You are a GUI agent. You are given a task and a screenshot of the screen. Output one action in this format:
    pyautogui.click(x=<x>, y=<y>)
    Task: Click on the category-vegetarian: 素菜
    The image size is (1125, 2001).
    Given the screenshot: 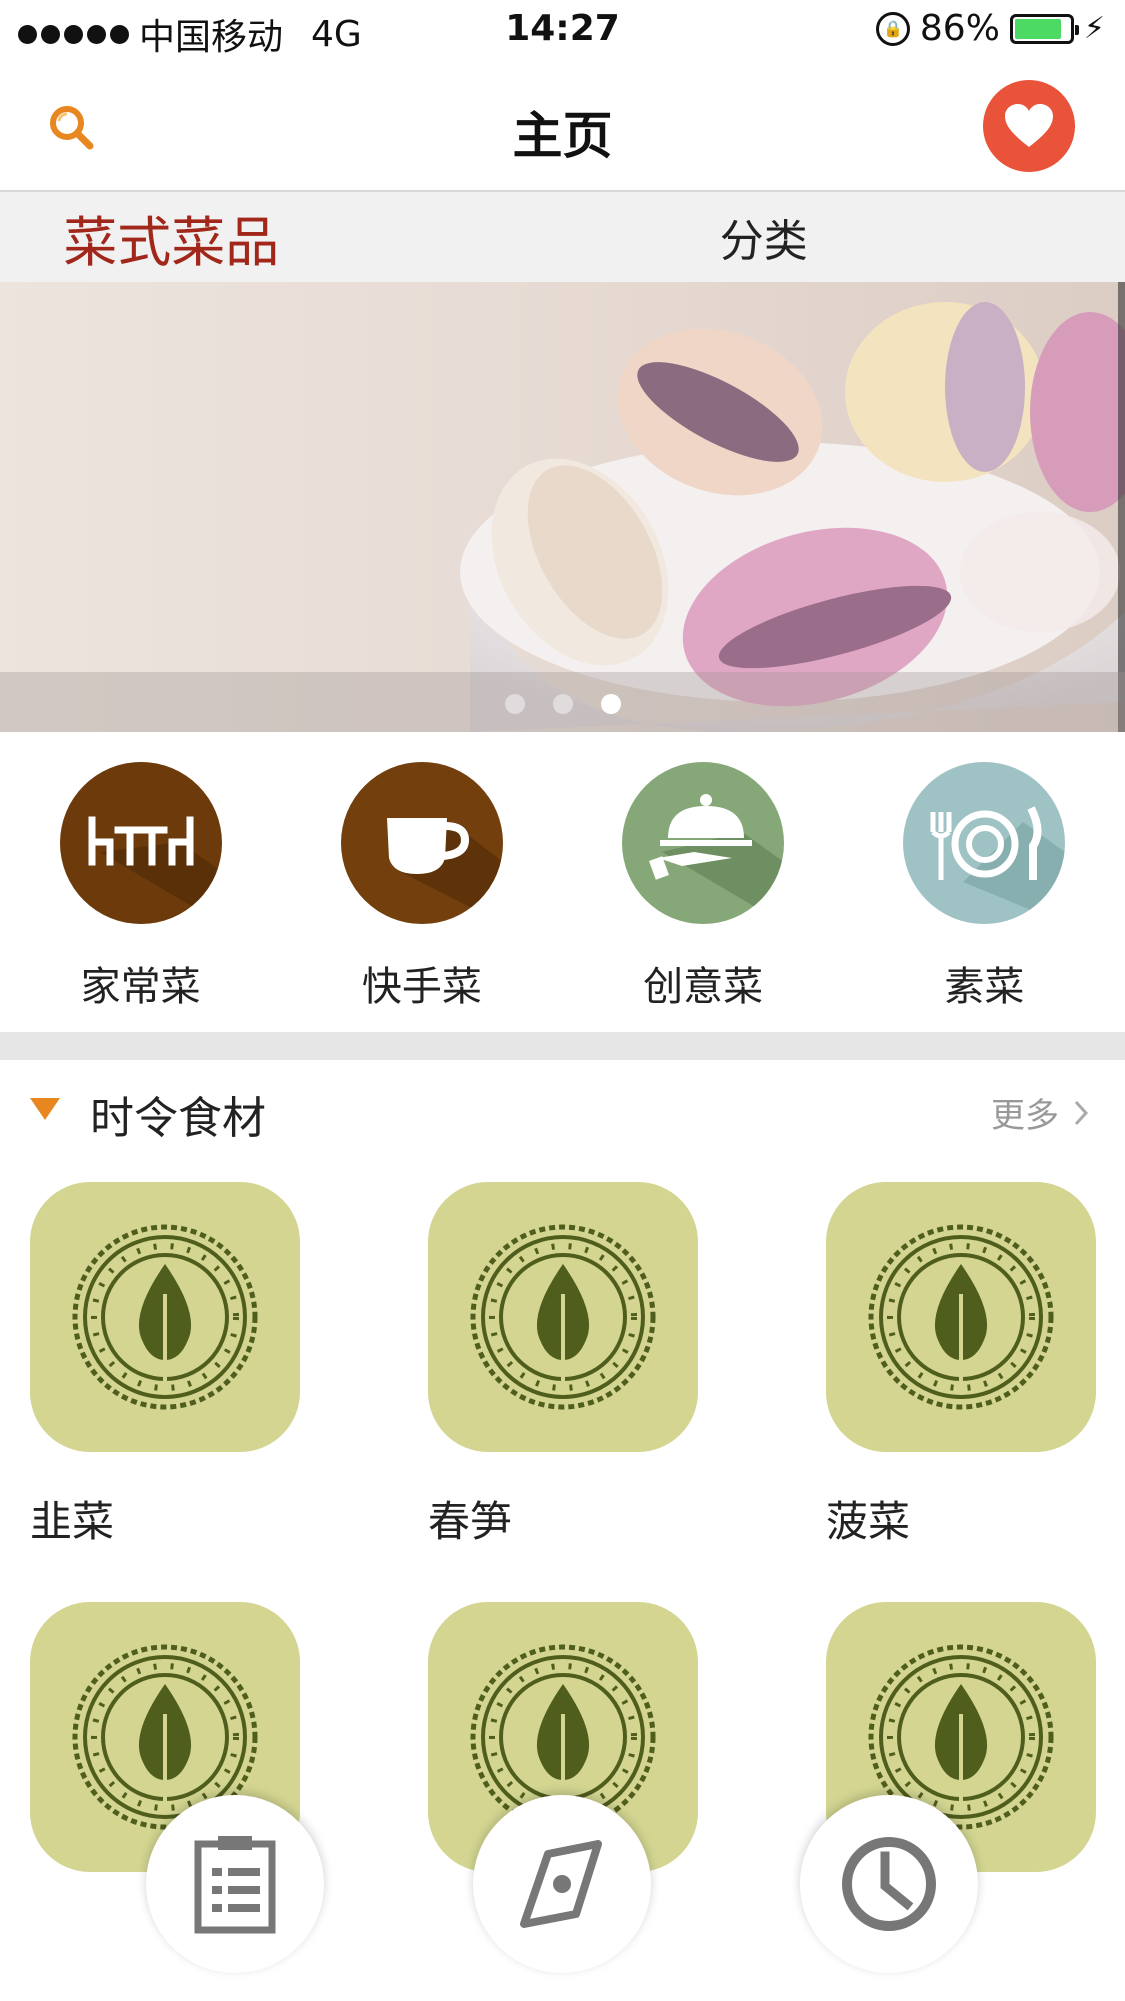 What is the action you would take?
    pyautogui.click(x=984, y=882)
    